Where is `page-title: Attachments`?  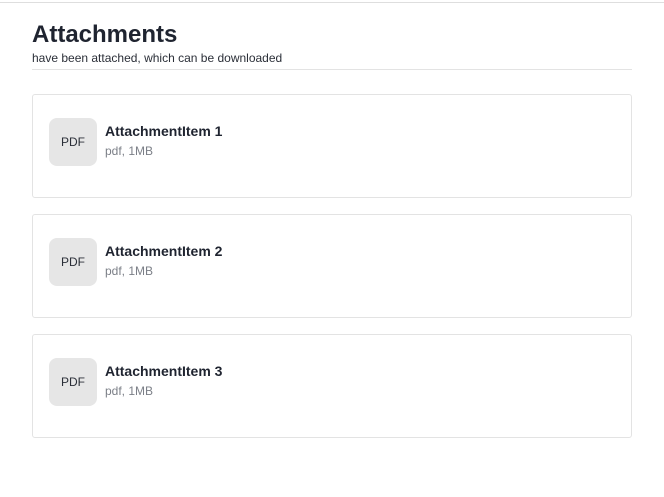 page-title: Attachments is located at coordinates (105, 34).